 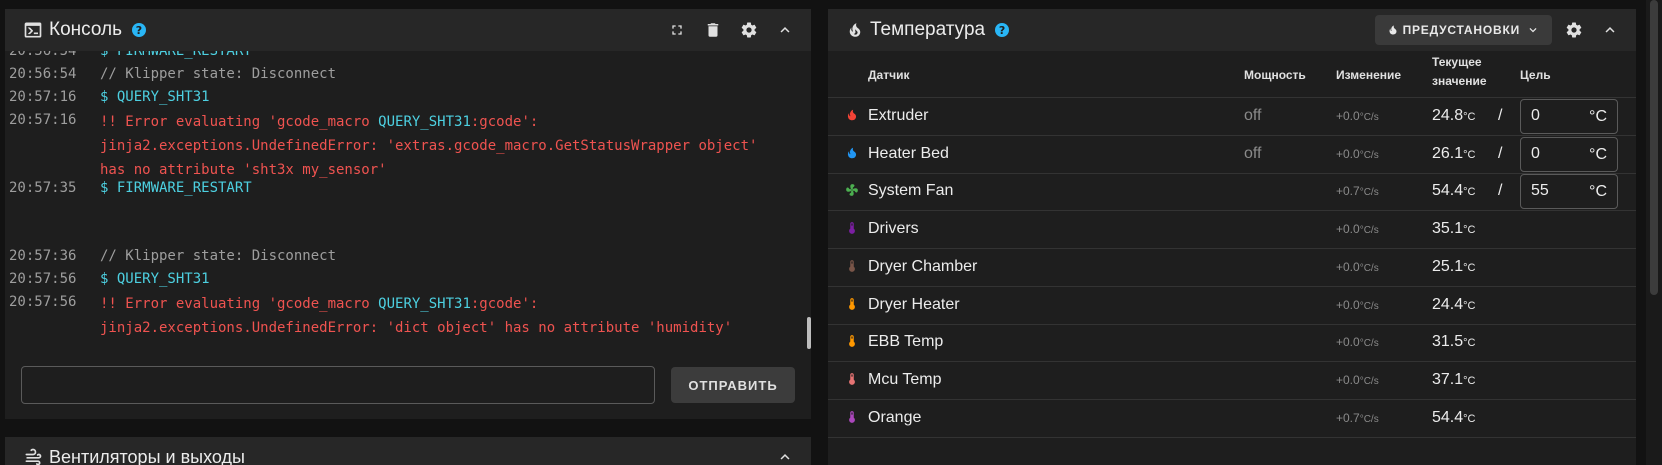 What do you see at coordinates (677, 30) in the screenshot?
I see `fullscreen-icon` at bounding box center [677, 30].